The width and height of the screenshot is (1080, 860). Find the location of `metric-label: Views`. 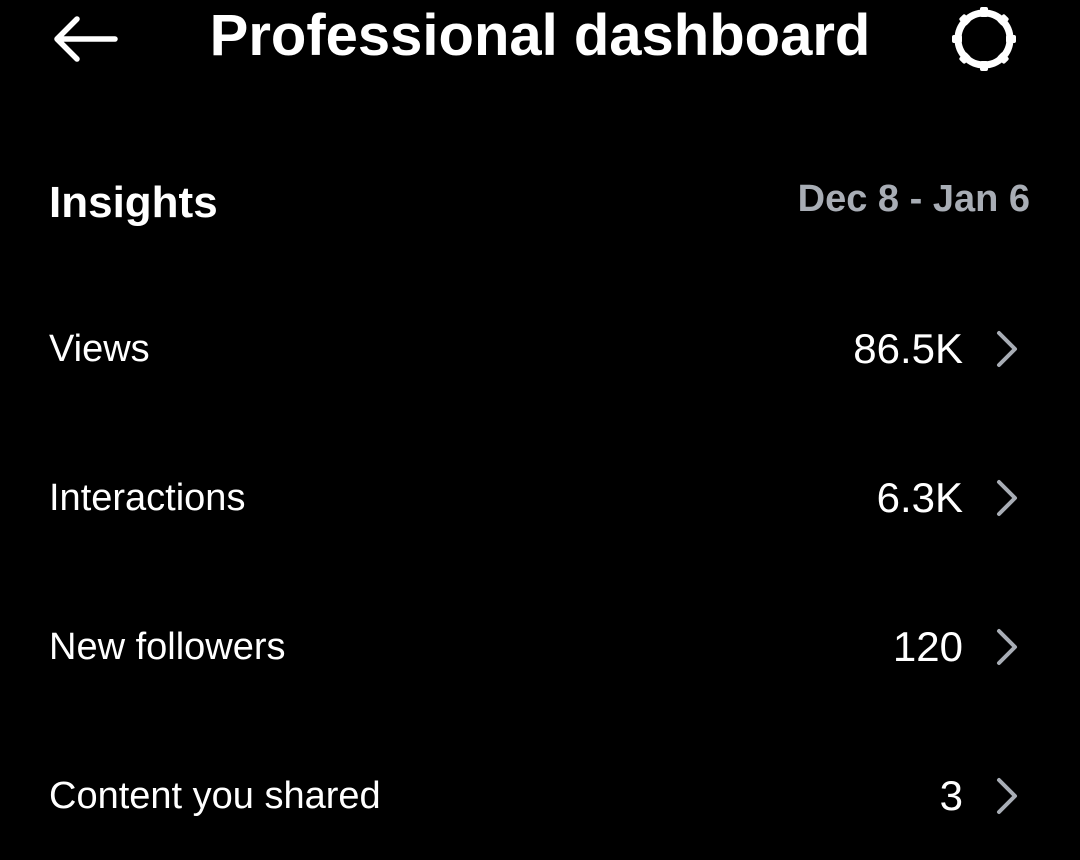

metric-label: Views is located at coordinates (99, 349).